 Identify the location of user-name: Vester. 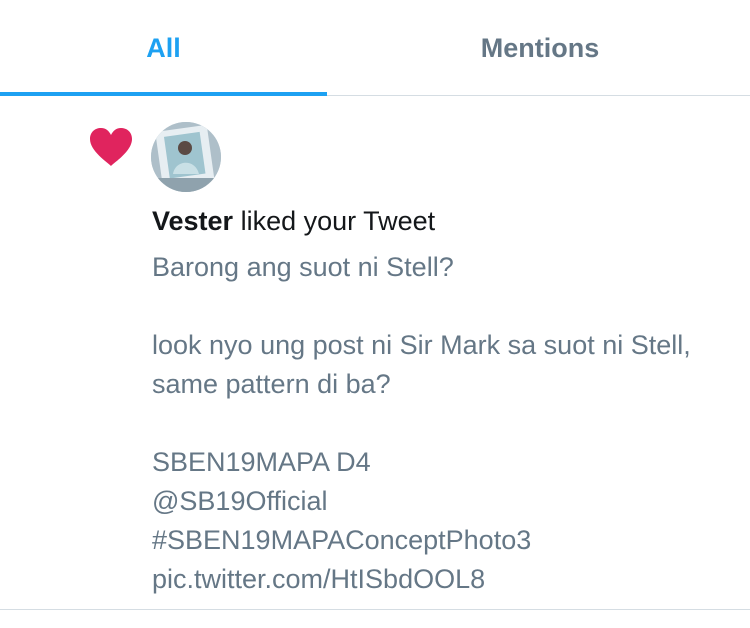
(192, 221).